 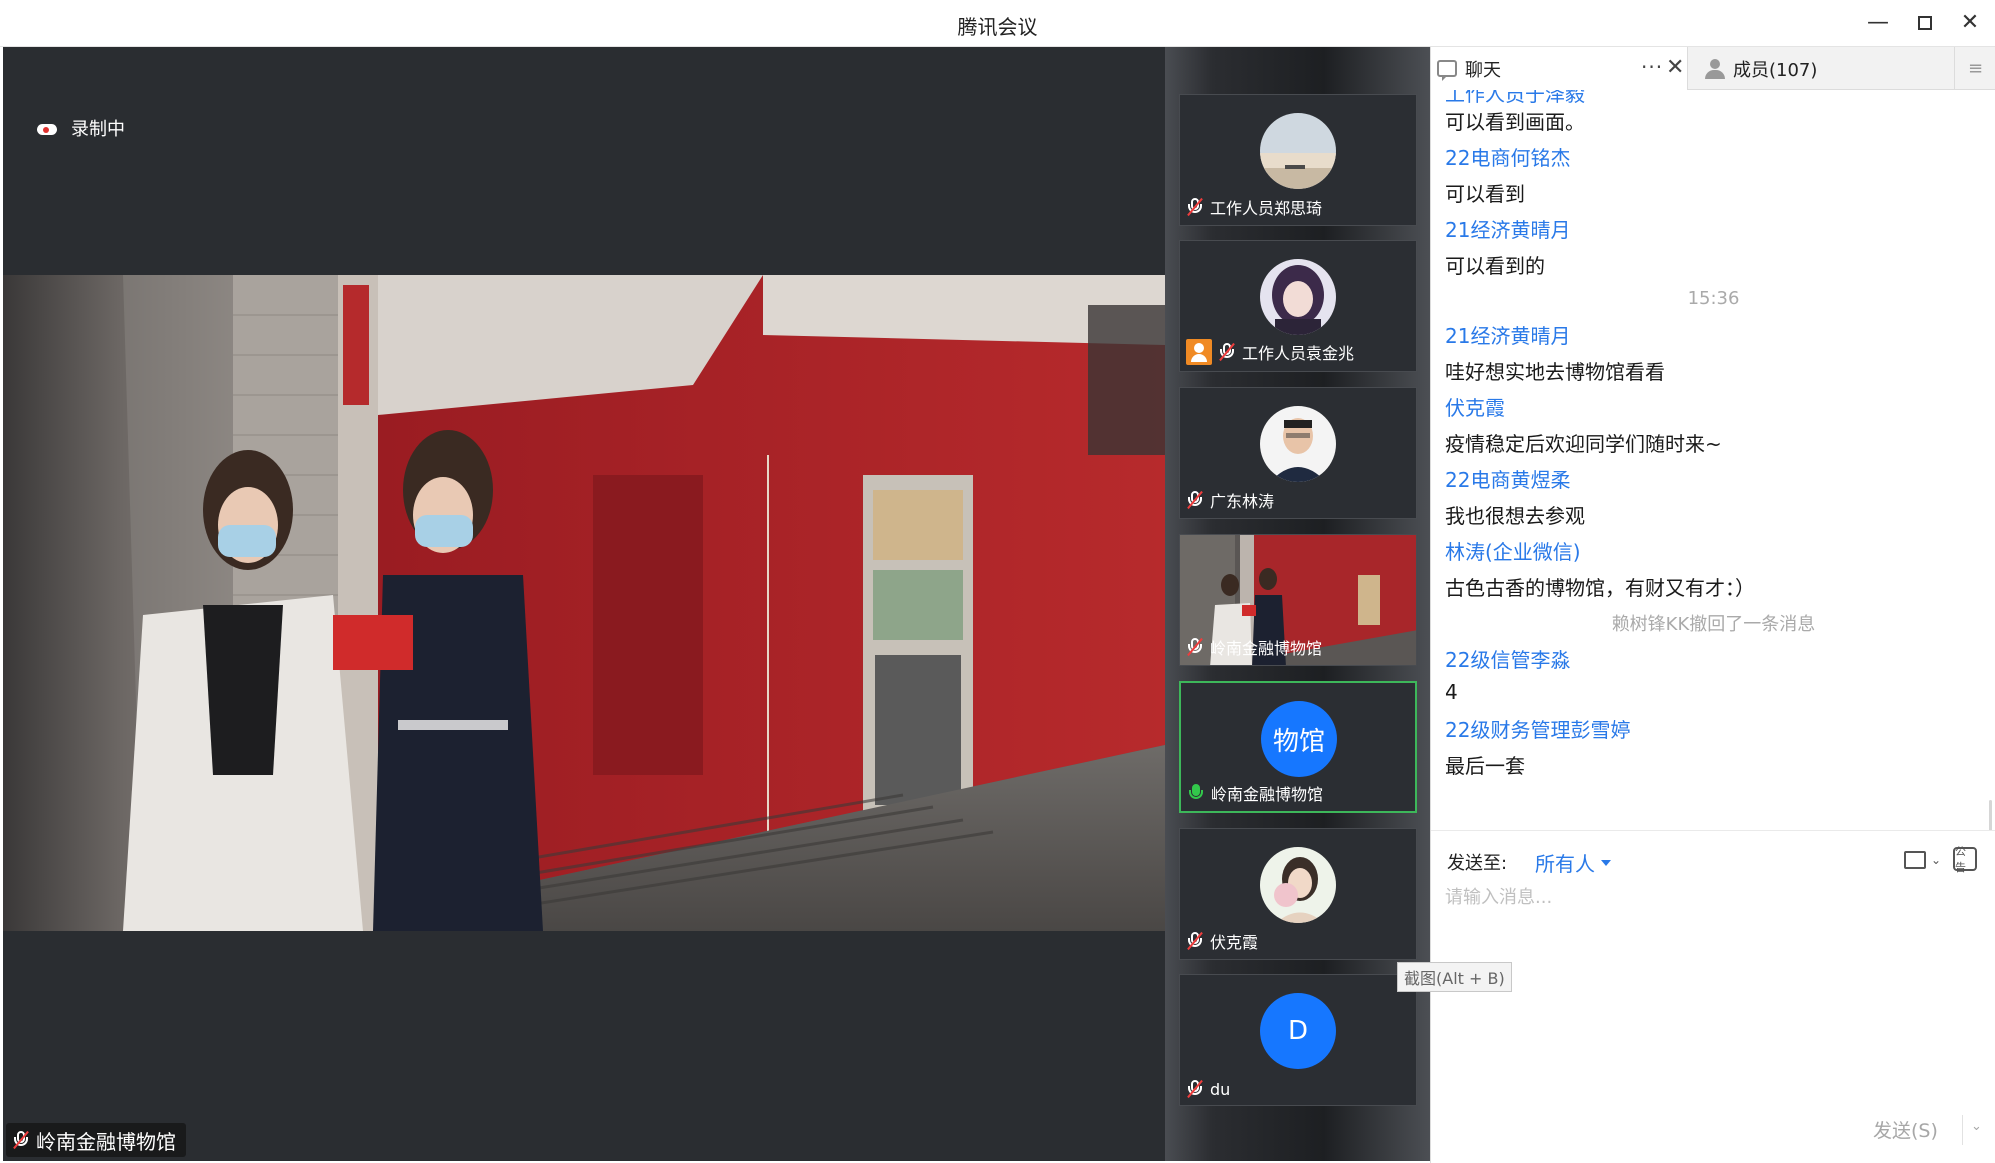 I want to click on close-chat-icon: ✕, so click(x=1675, y=67).